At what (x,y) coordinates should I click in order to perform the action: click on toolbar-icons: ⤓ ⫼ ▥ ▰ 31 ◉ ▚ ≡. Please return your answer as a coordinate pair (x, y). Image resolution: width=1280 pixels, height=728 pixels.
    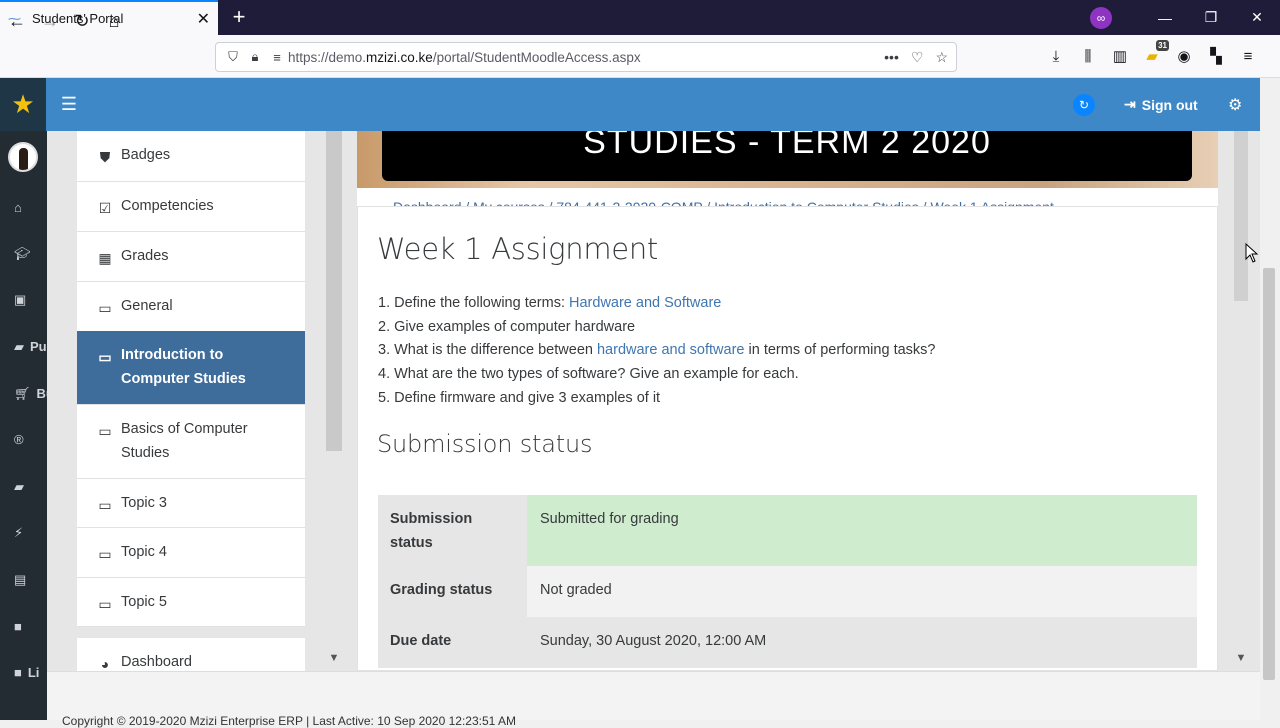
    Looking at the image, I should click on (1152, 55).